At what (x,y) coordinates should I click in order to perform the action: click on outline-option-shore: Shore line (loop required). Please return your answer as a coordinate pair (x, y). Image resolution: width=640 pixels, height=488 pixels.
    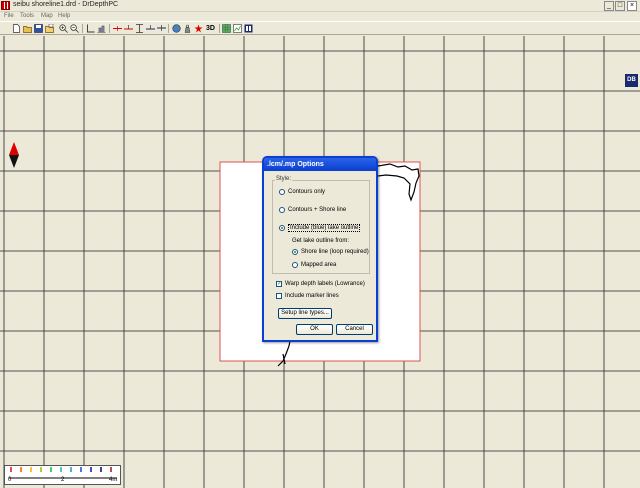
    Looking at the image, I should click on (330, 252).